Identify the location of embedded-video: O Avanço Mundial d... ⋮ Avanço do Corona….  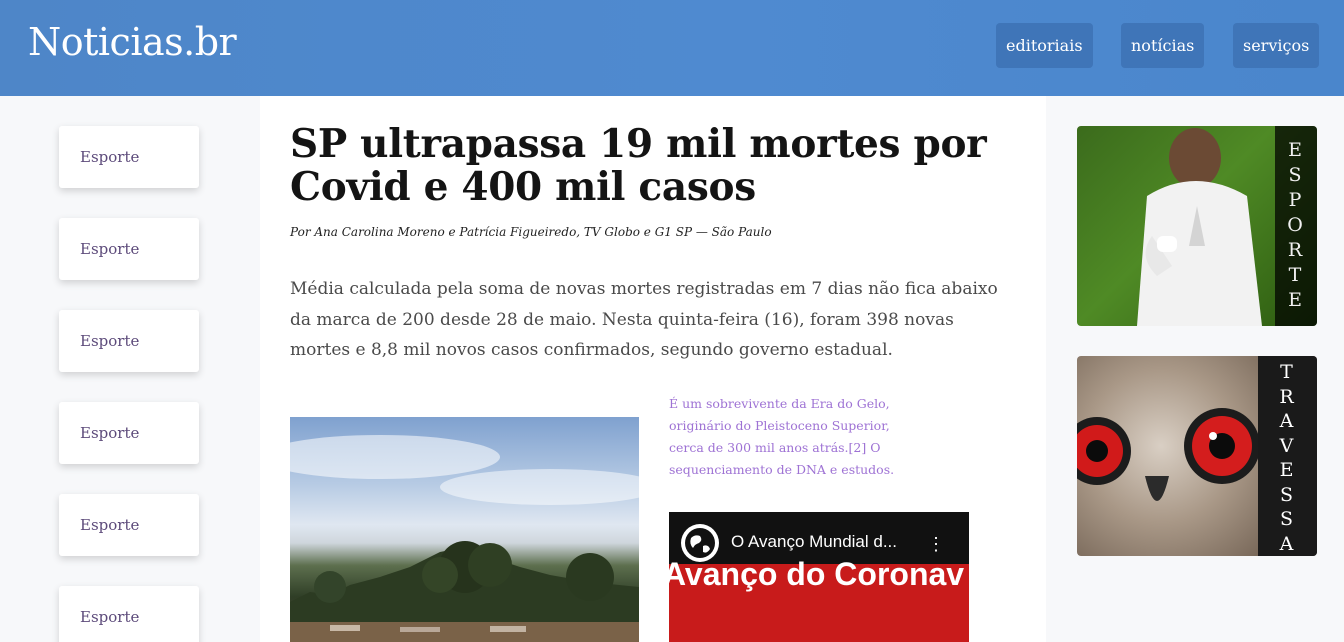
(819, 577).